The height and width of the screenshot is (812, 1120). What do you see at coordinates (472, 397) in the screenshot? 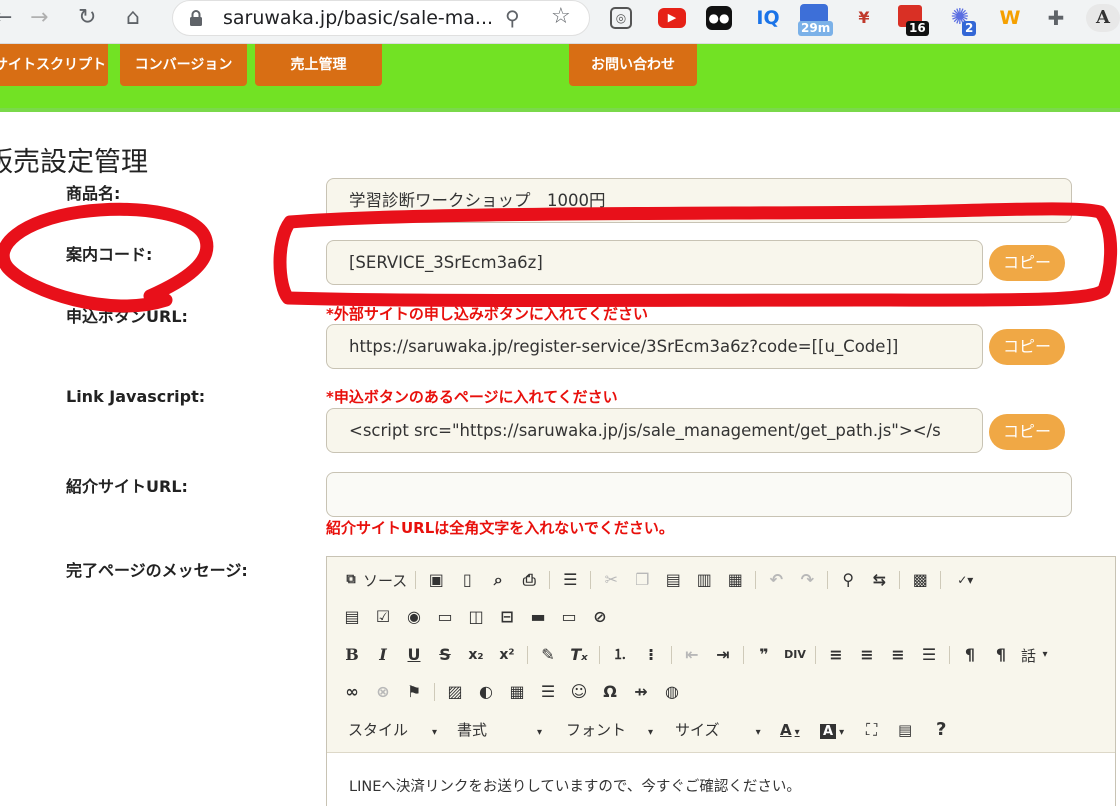
I see `link-js-note: *申込ボタンのあるページに入れてください` at bounding box center [472, 397].